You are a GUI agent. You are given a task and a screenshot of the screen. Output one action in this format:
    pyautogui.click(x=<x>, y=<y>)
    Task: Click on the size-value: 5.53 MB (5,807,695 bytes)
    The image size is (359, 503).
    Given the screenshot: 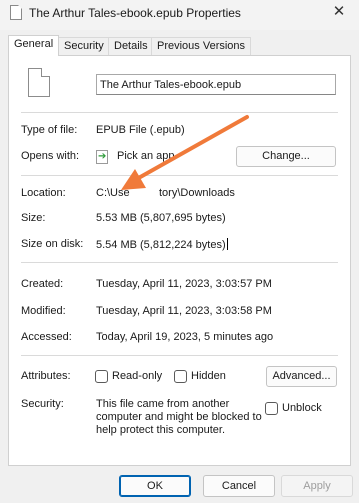 What is the action you would take?
    pyautogui.click(x=161, y=218)
    